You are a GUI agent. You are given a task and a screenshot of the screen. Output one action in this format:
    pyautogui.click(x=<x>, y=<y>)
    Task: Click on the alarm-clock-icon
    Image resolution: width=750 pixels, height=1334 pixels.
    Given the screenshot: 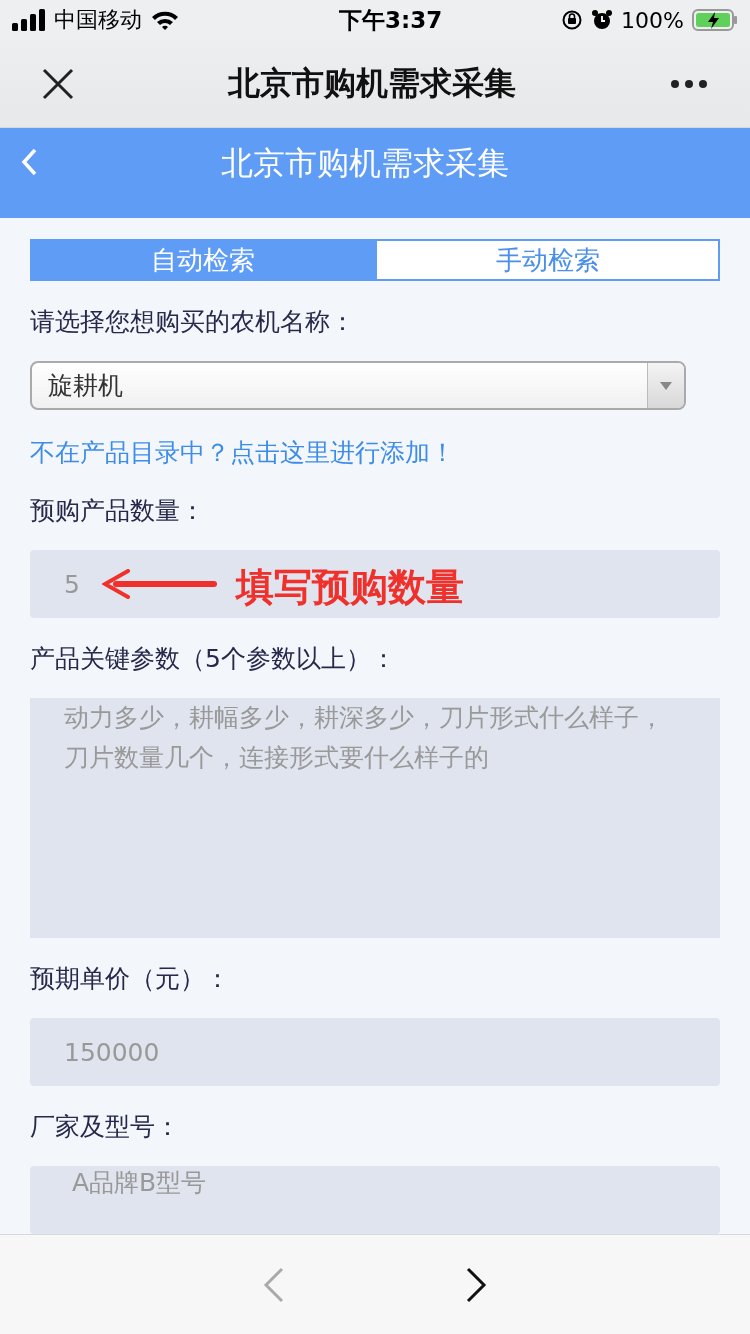 What is the action you would take?
    pyautogui.click(x=602, y=20)
    